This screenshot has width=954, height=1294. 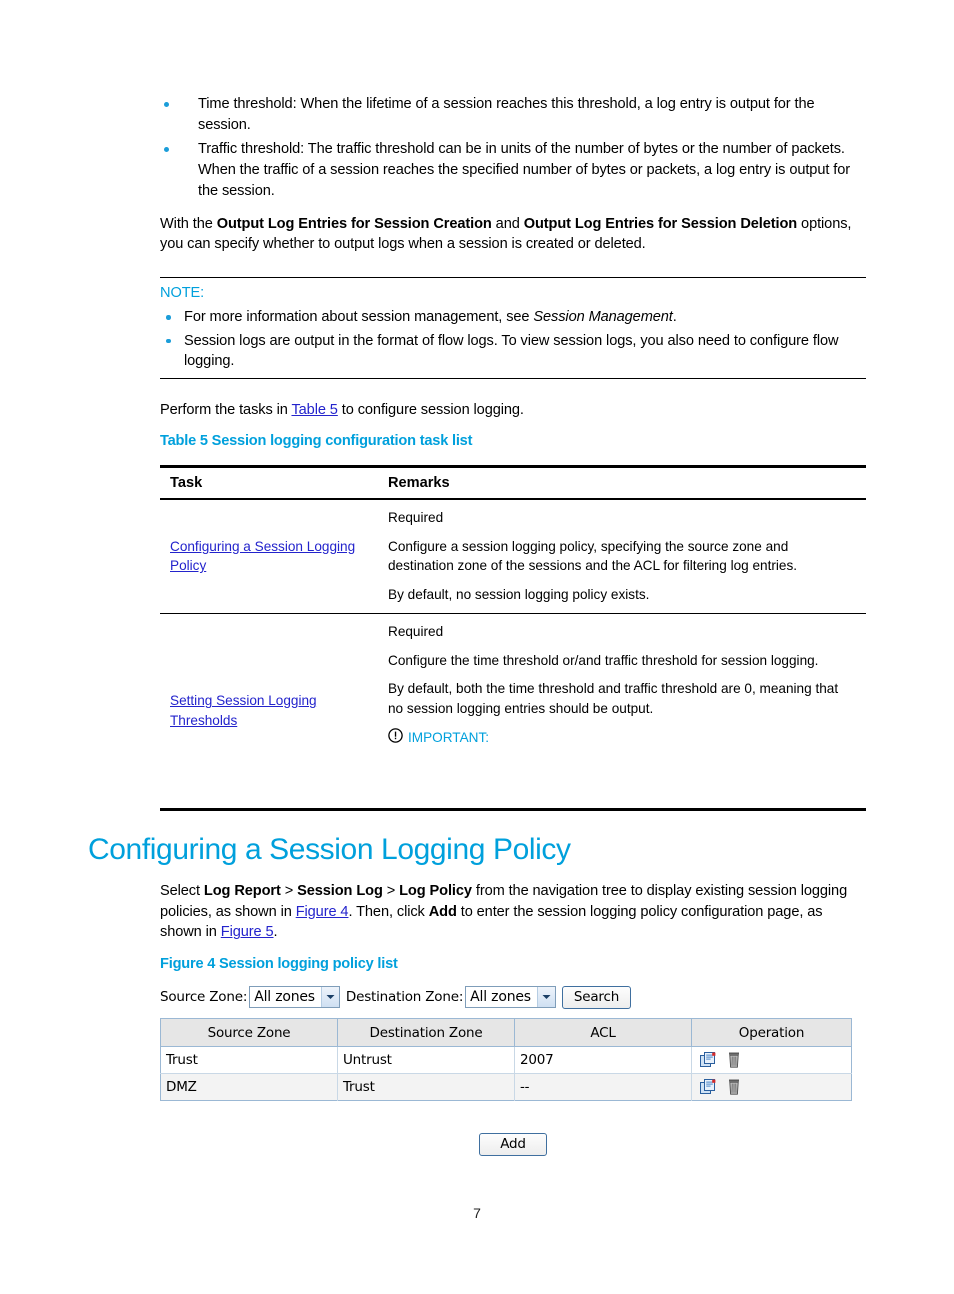 What do you see at coordinates (674, 317) in the screenshot?
I see `note-text-tail: .` at bounding box center [674, 317].